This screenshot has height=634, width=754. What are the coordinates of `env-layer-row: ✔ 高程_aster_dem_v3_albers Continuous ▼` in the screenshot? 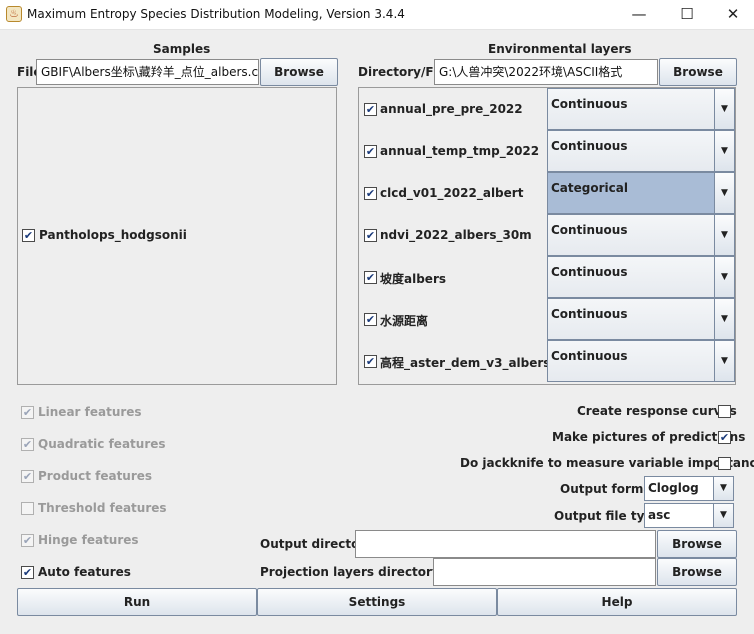 It's located at (547, 361).